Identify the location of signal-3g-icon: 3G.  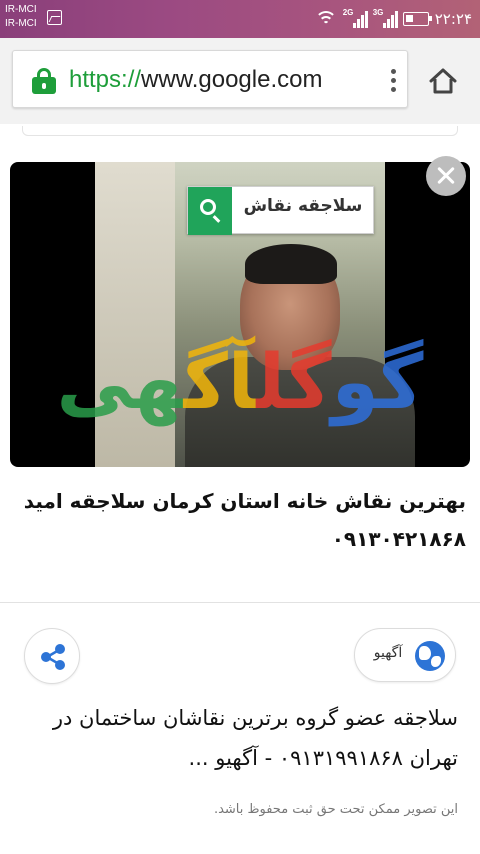
(385, 18).